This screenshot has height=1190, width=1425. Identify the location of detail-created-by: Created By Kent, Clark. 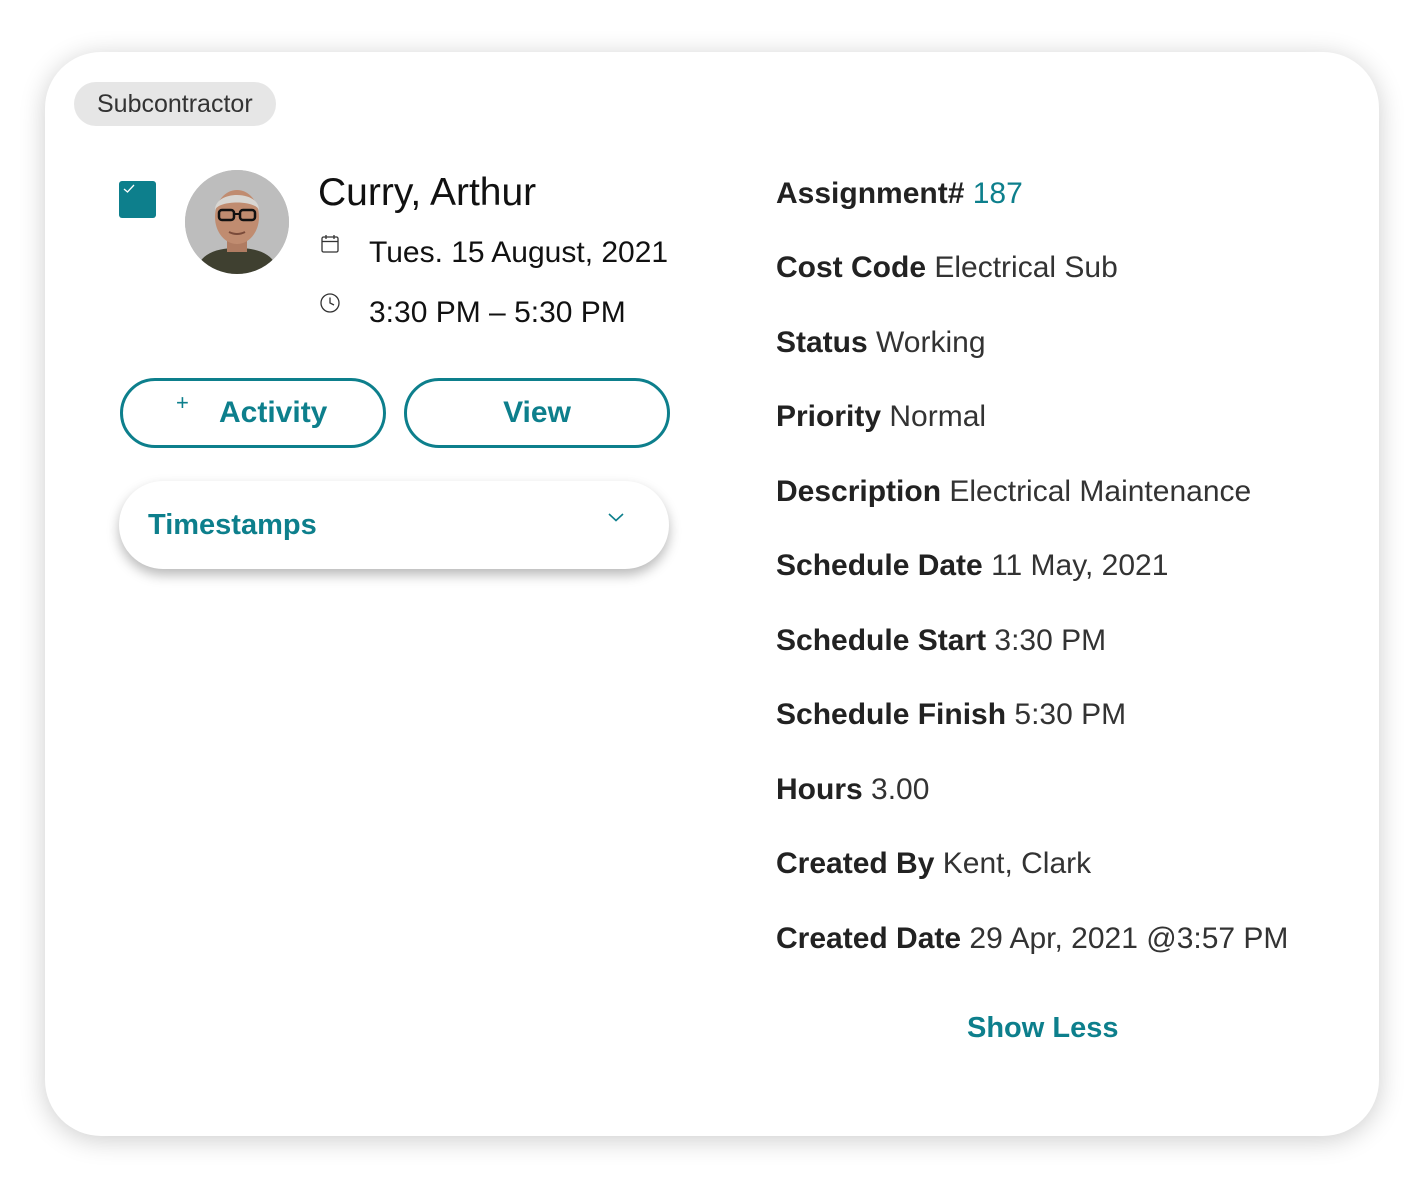
(933, 864).